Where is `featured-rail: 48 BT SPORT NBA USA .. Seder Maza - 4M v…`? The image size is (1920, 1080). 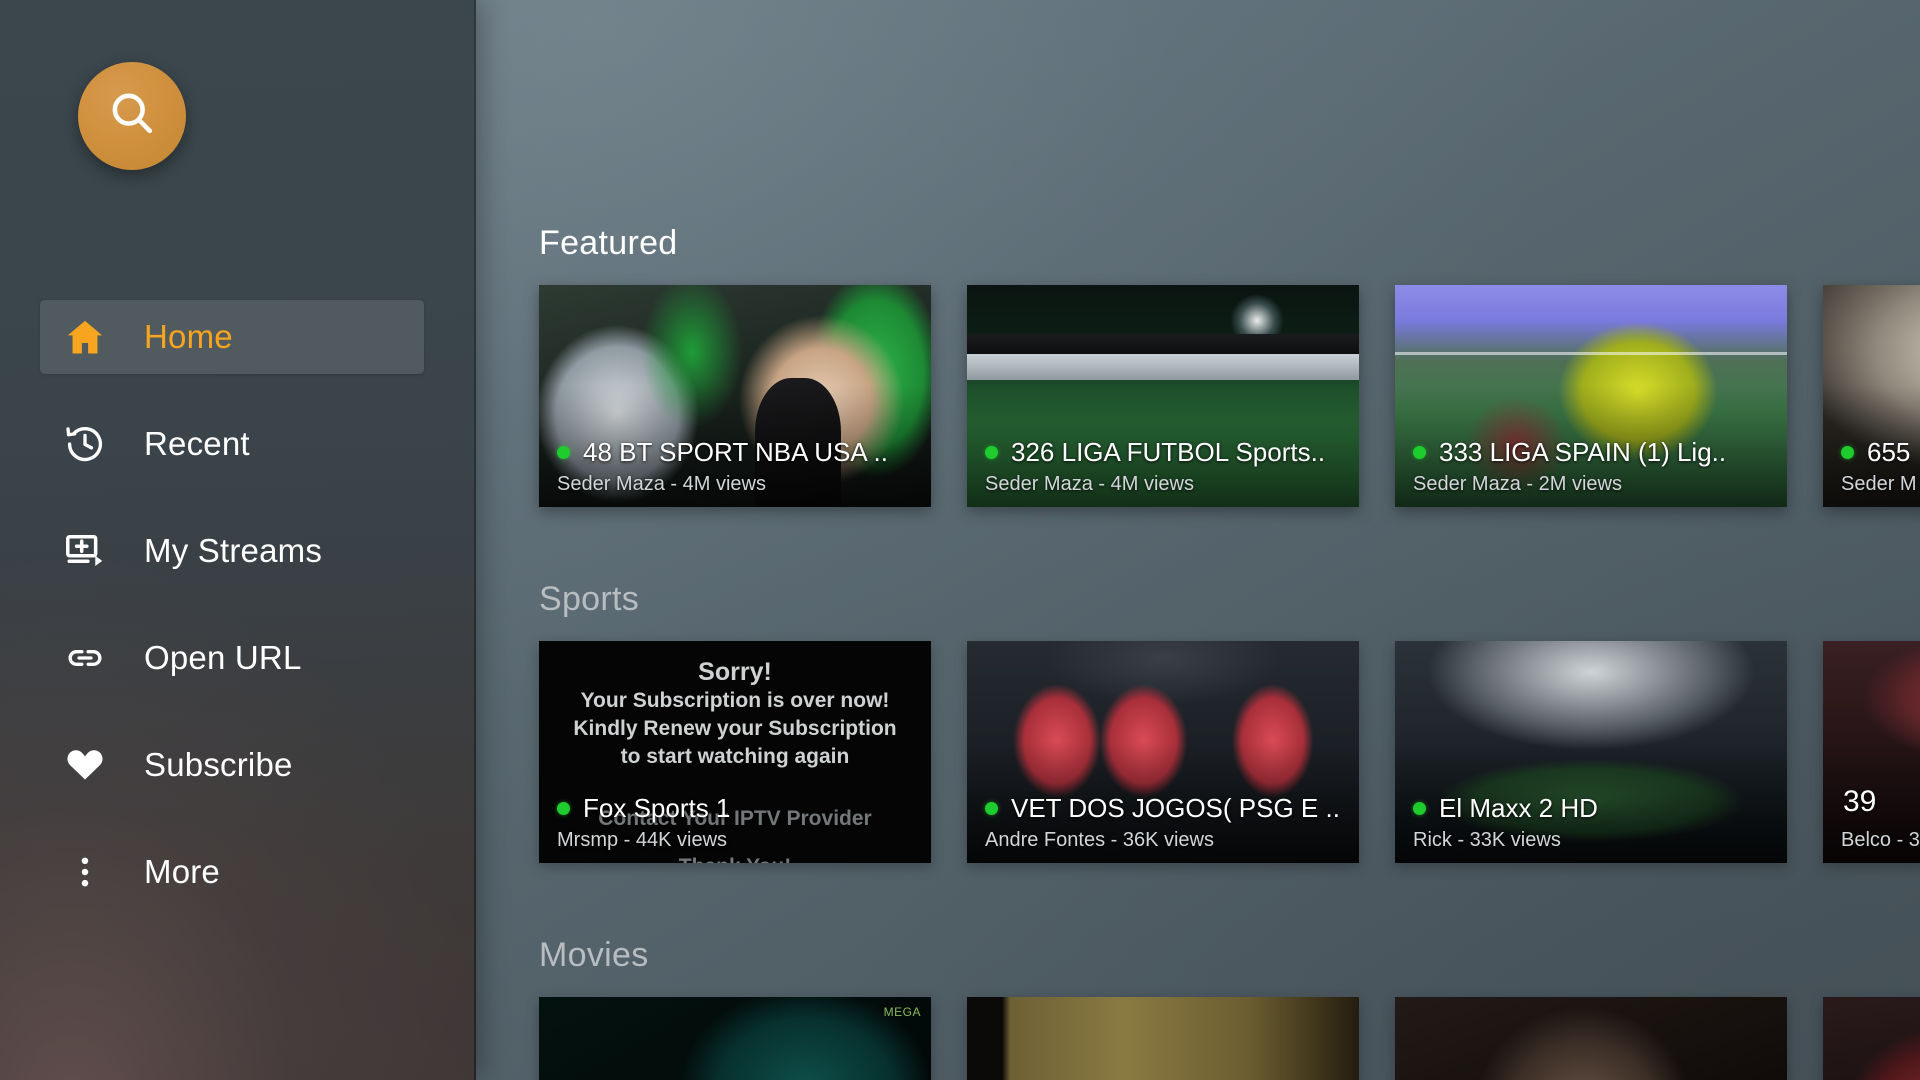
featured-rail: 48 BT SPORT NBA USA .. Seder Maza - 4M v… is located at coordinates (1229, 396).